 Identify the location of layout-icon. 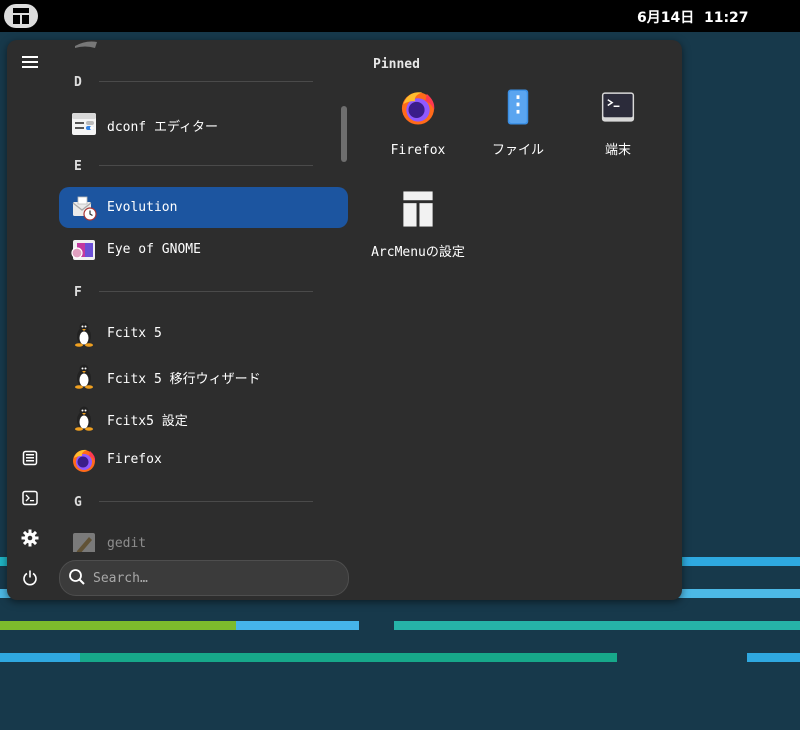
(21, 16).